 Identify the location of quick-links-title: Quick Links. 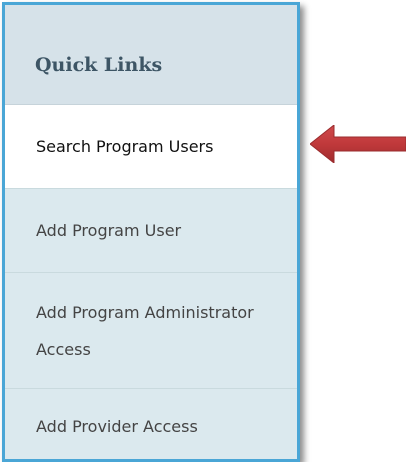
(99, 65).